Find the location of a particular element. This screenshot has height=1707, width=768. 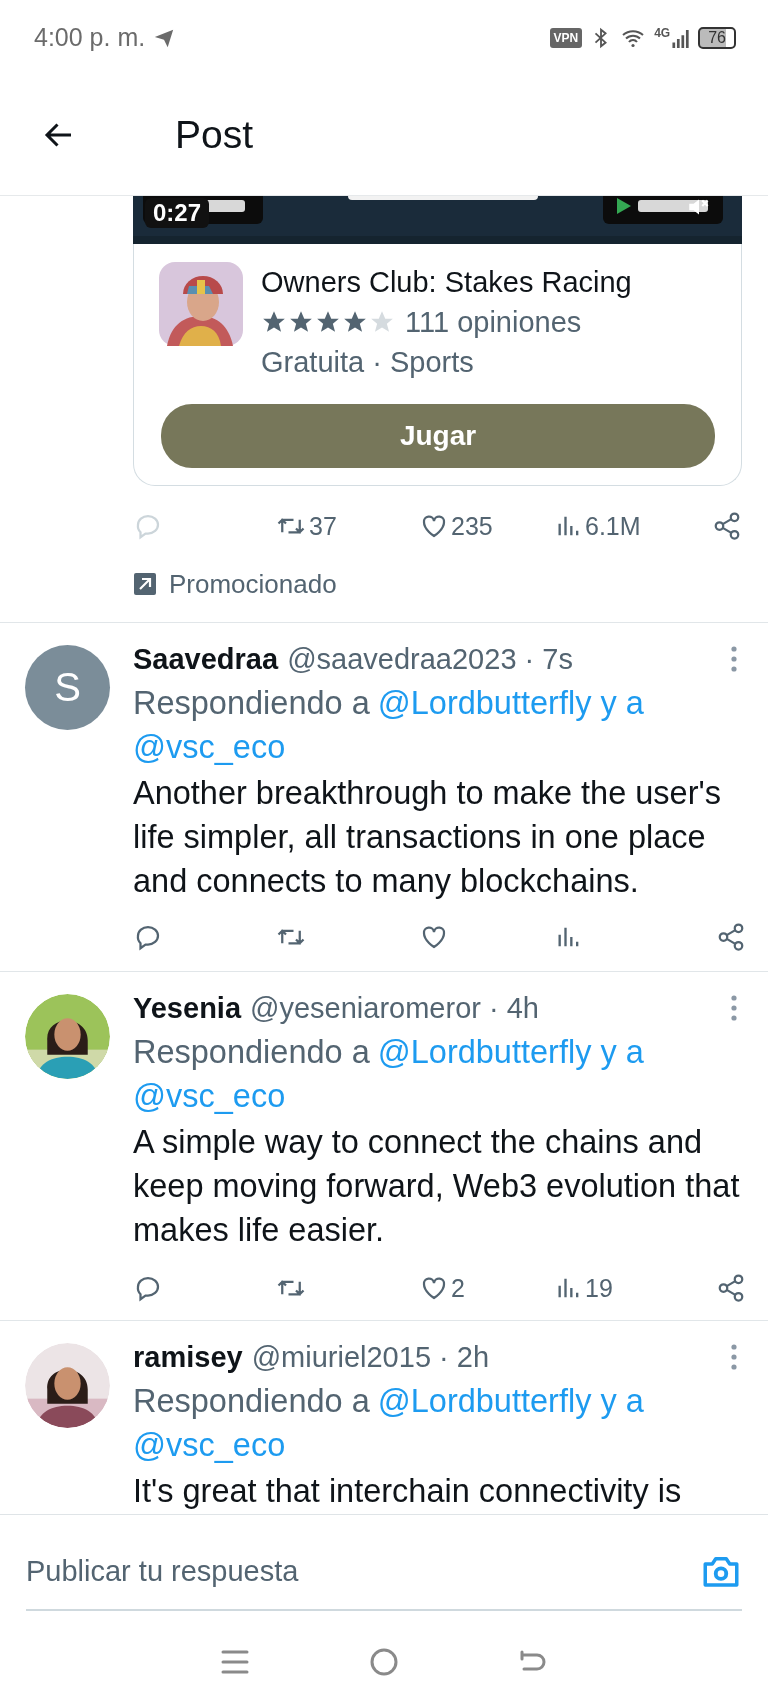

views-button: 19 is located at coordinates (619, 1288).